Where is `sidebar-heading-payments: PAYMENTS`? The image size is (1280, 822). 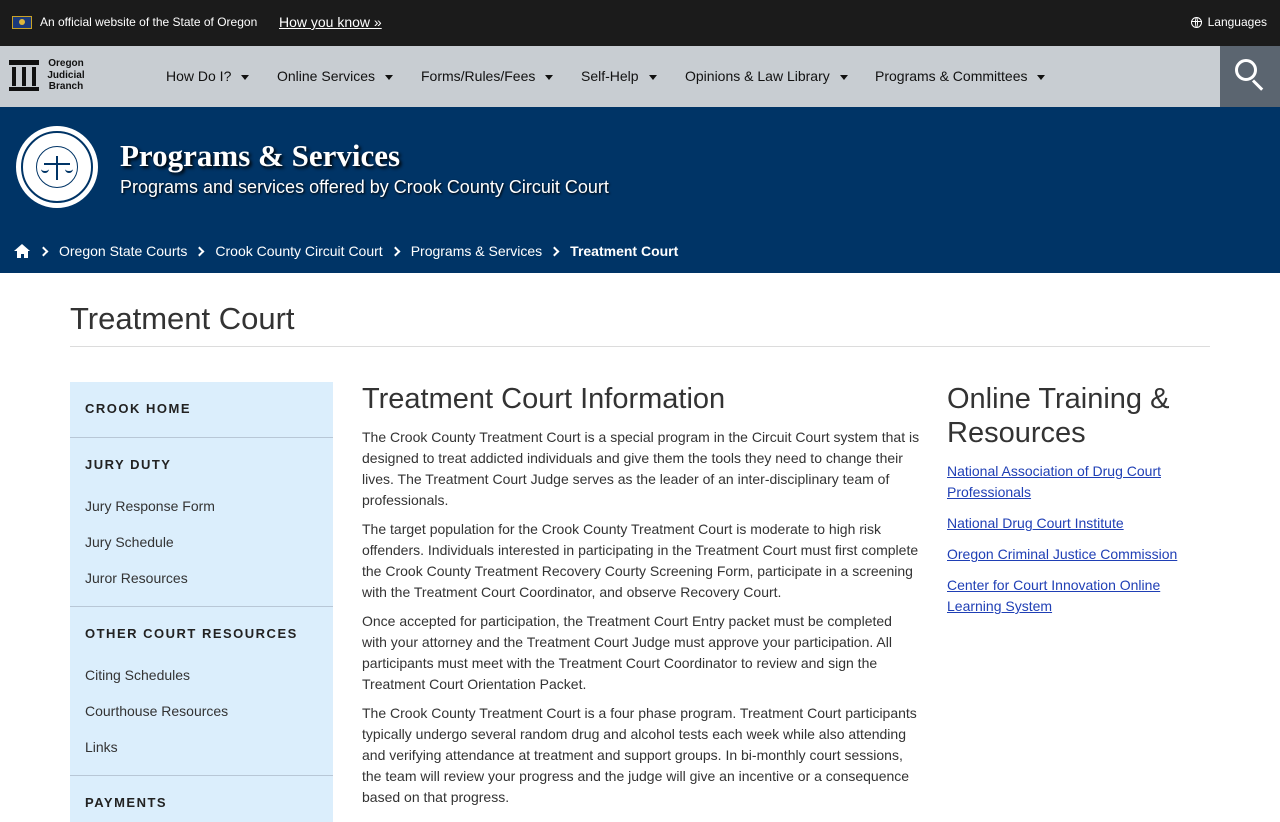
sidebar-heading-payments: PAYMENTS is located at coordinates (126, 802).